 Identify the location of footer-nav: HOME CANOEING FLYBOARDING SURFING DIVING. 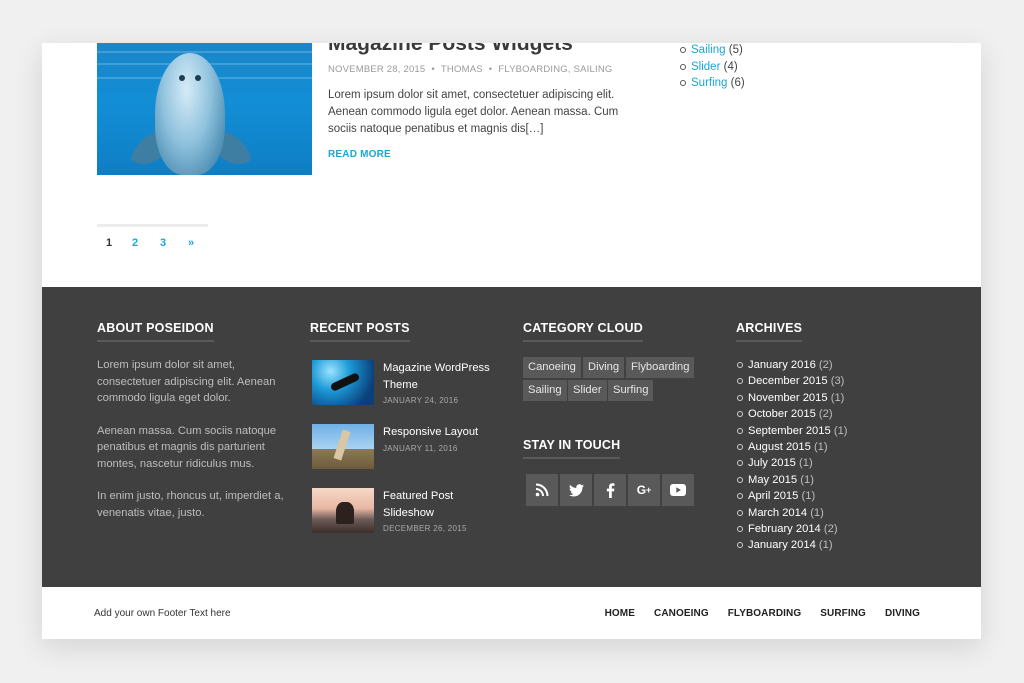
(753, 613).